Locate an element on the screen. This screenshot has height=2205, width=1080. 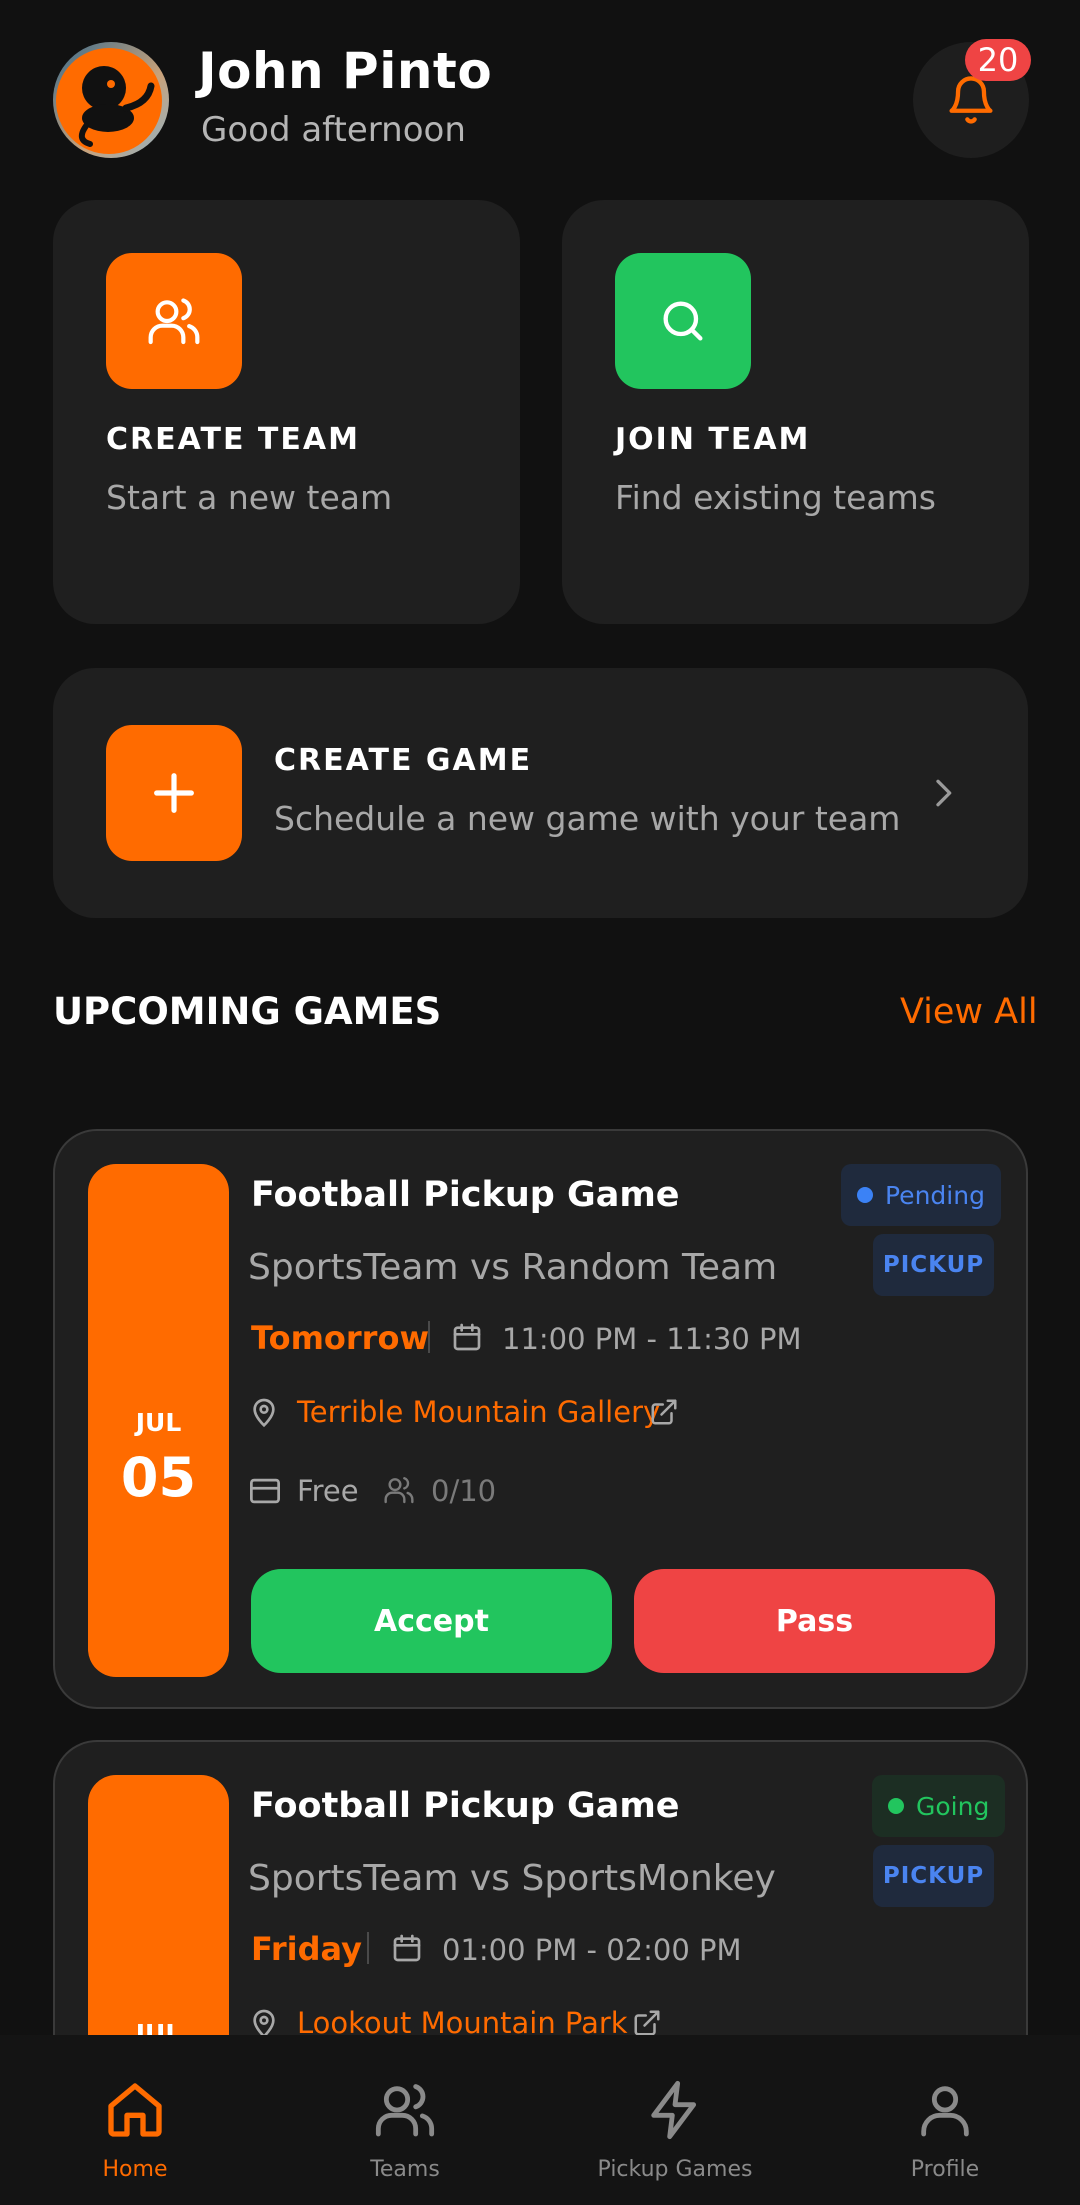
join-team-subtitle: Find existing teams is located at coordinates (775, 497).